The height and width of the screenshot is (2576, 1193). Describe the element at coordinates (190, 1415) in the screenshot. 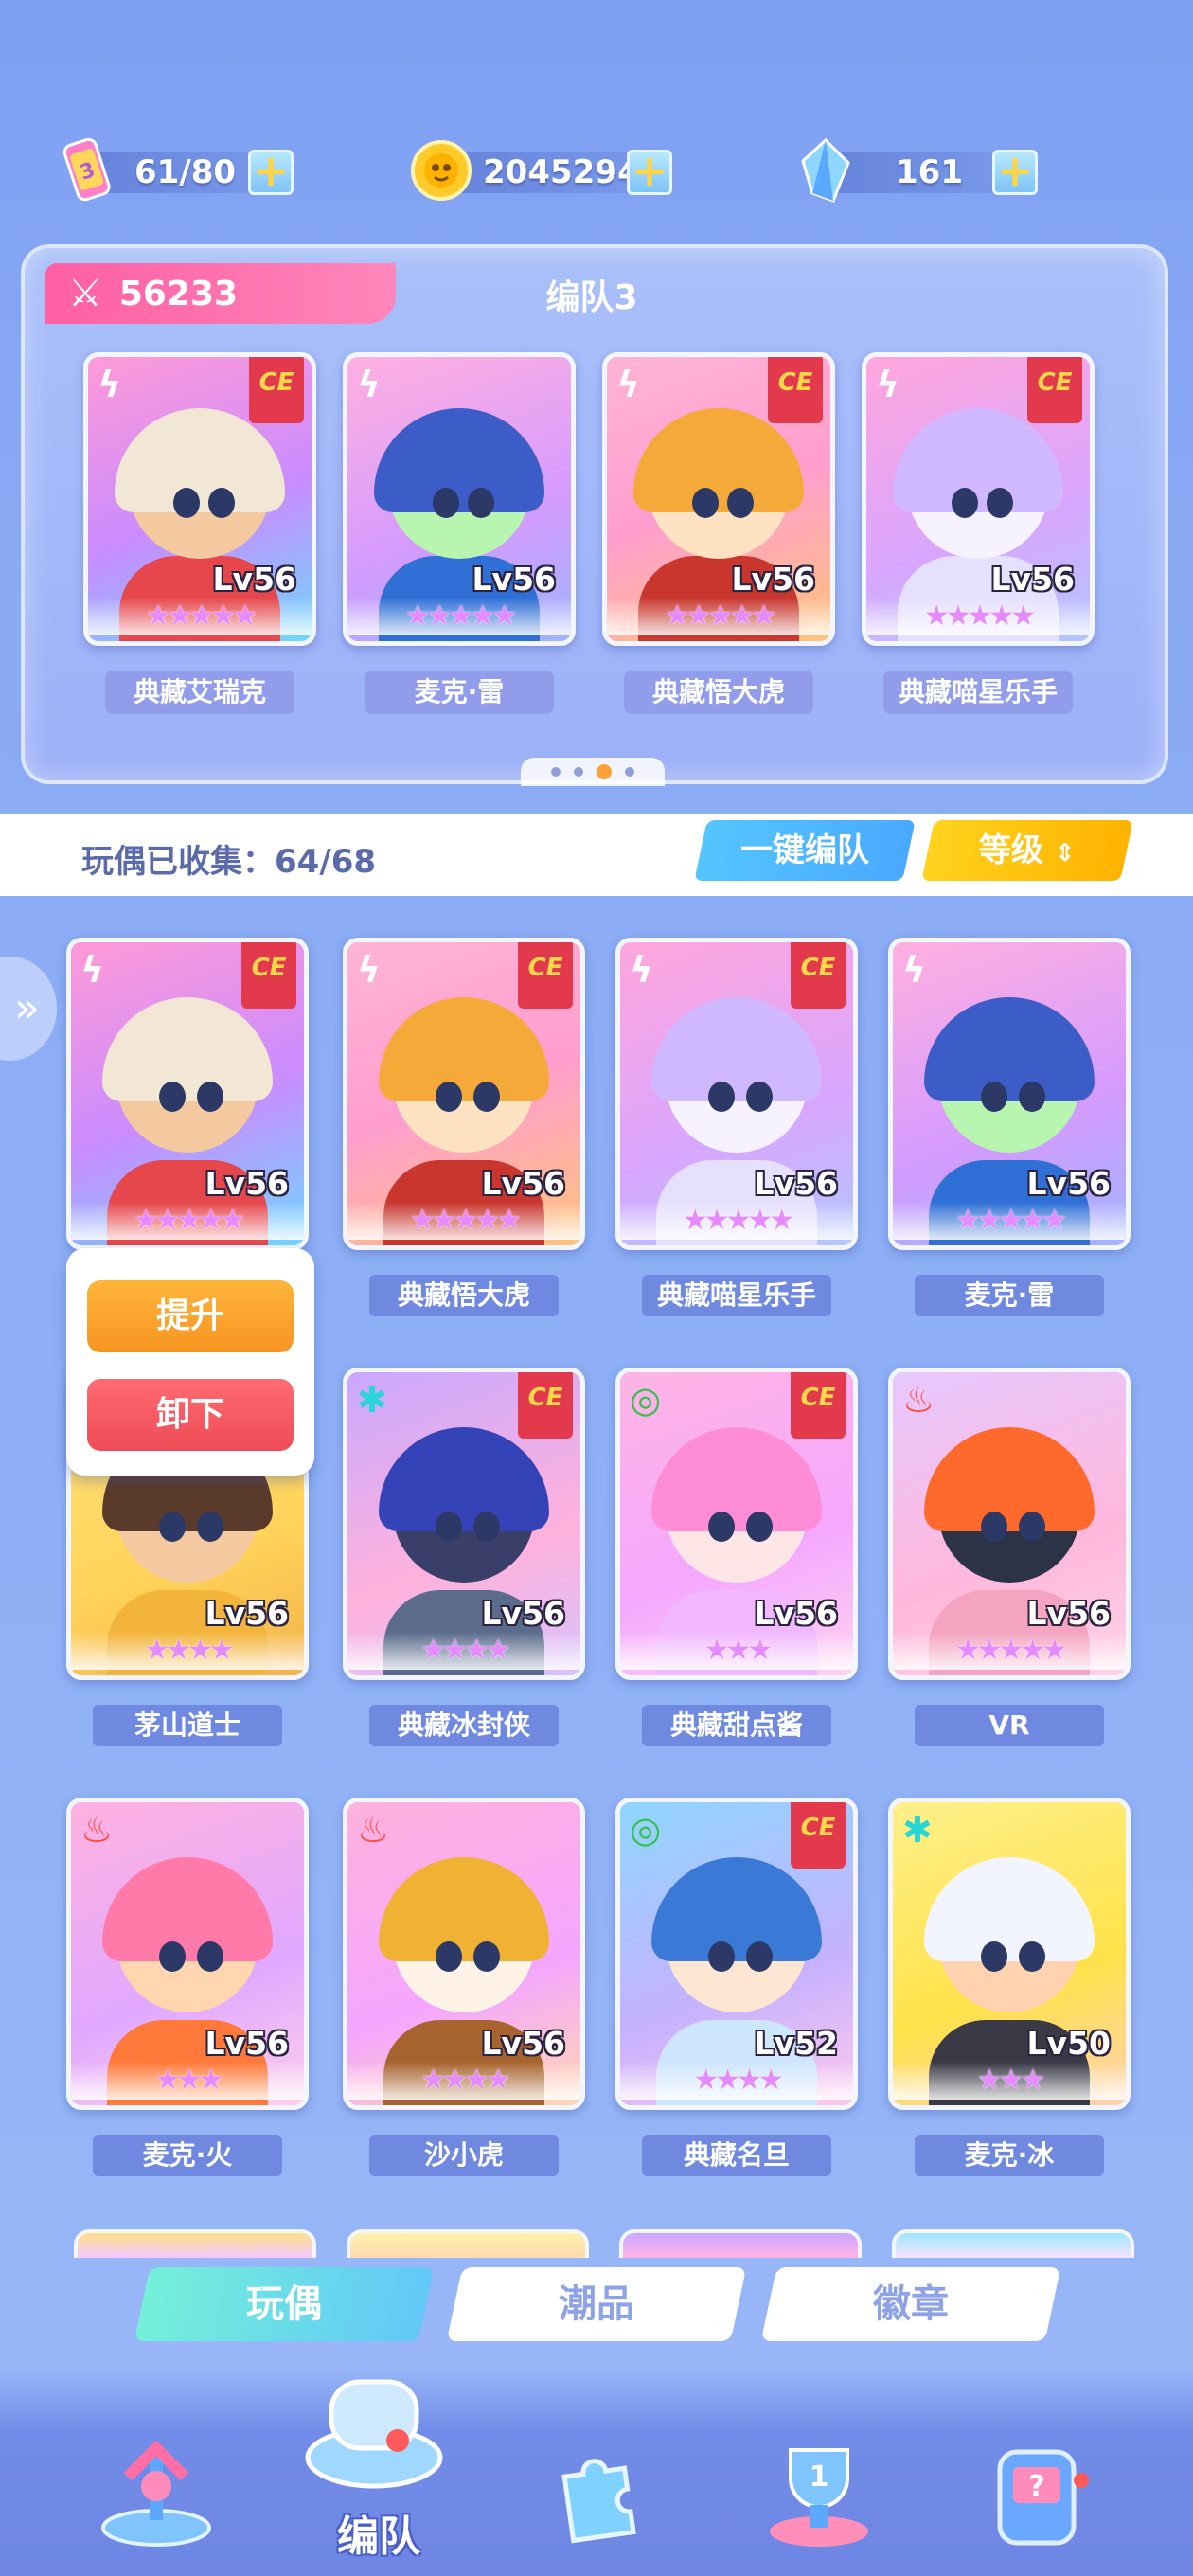

I see `remove-button: 卸下` at that location.